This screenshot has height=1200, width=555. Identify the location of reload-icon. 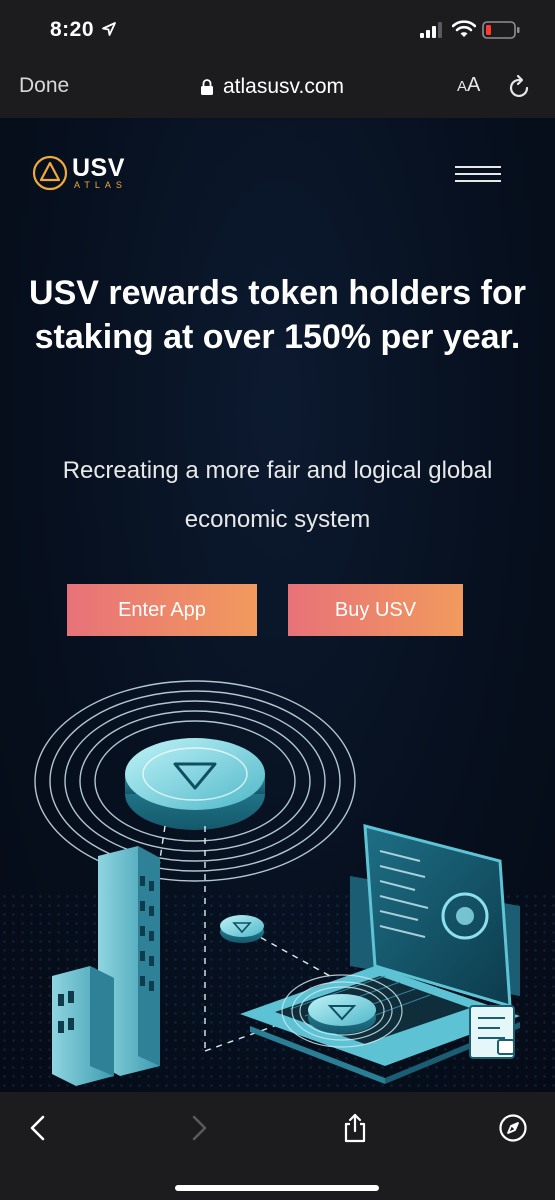
(520, 87).